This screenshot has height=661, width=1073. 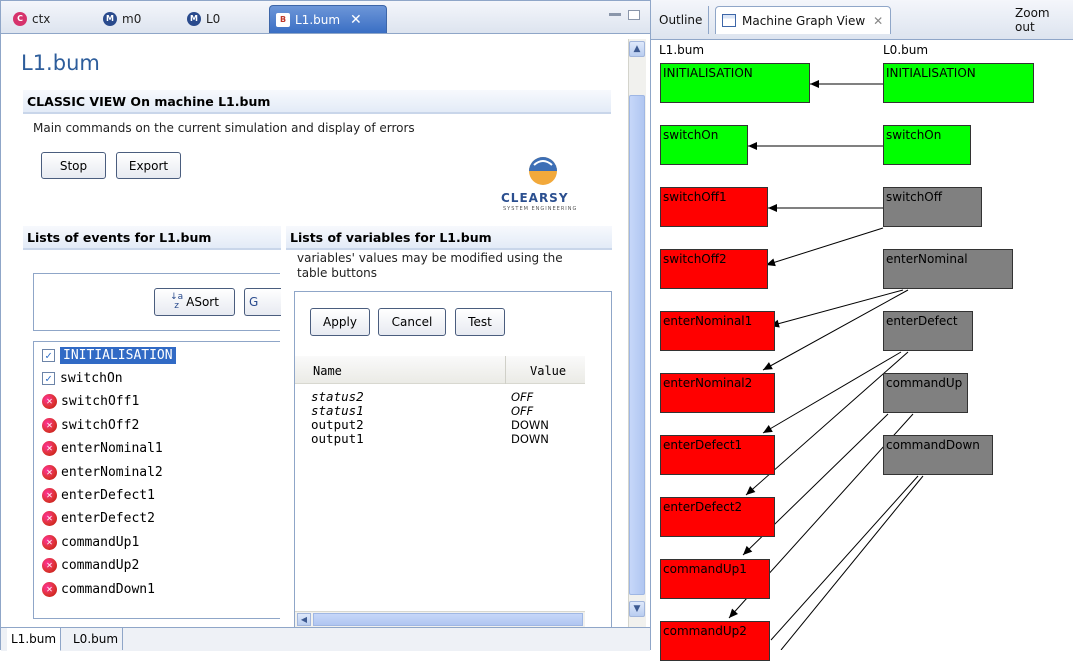 I want to click on tab-label: L1.bum, so click(x=318, y=19).